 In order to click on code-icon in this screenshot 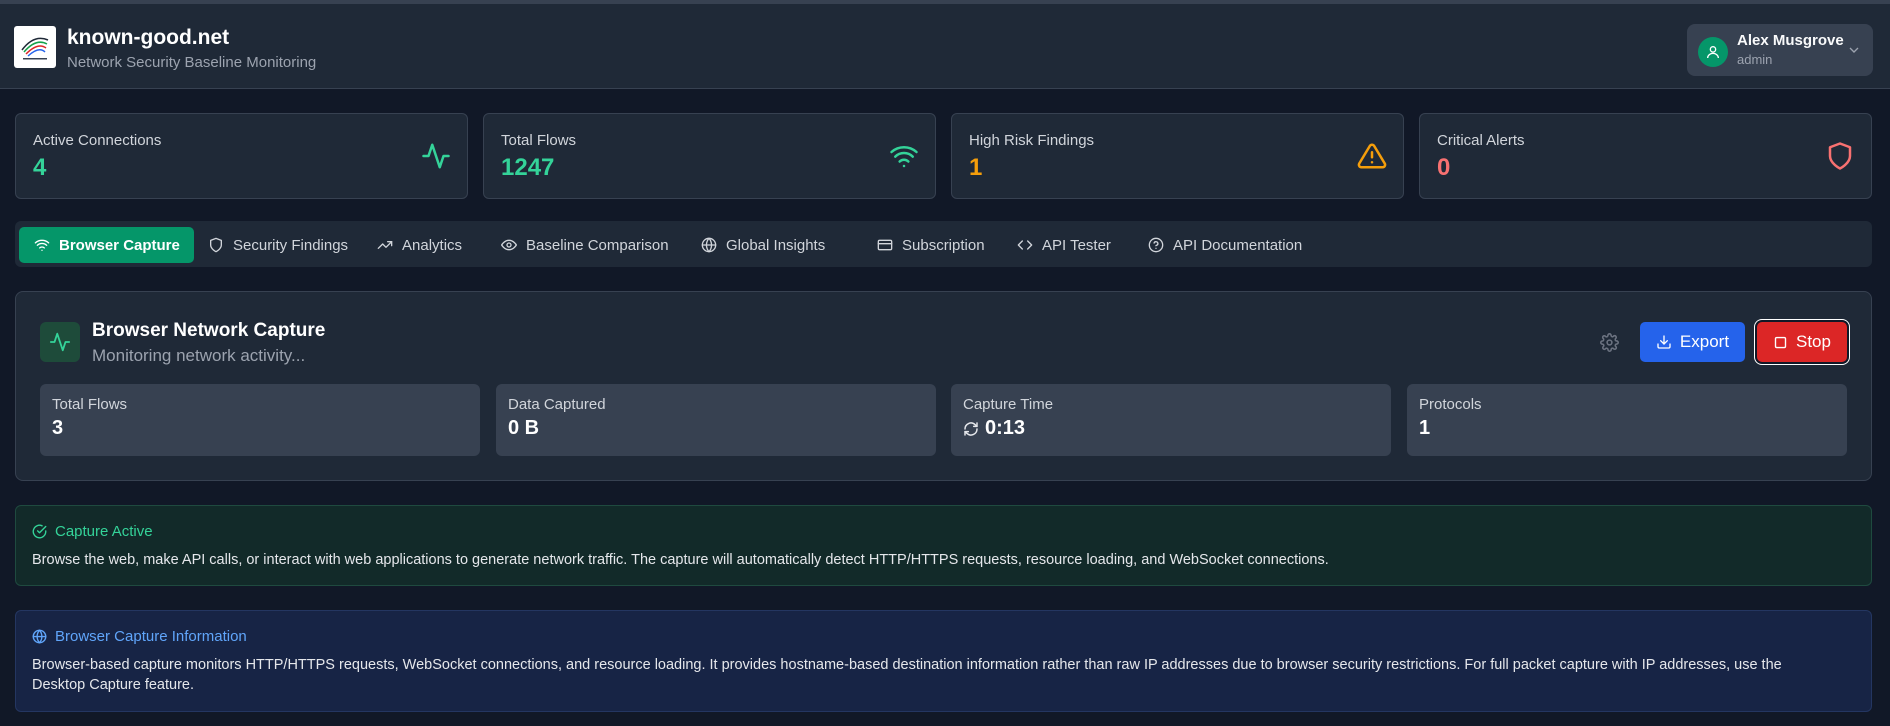, I will do `click(1025, 245)`.